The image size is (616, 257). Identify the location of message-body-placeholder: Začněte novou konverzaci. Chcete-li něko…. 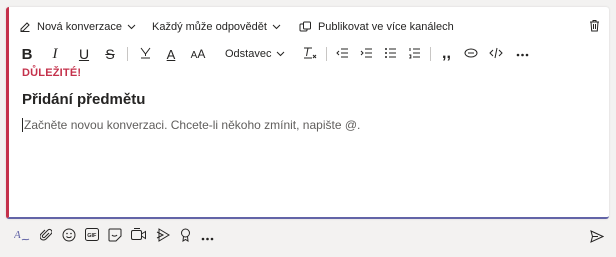
(192, 125).